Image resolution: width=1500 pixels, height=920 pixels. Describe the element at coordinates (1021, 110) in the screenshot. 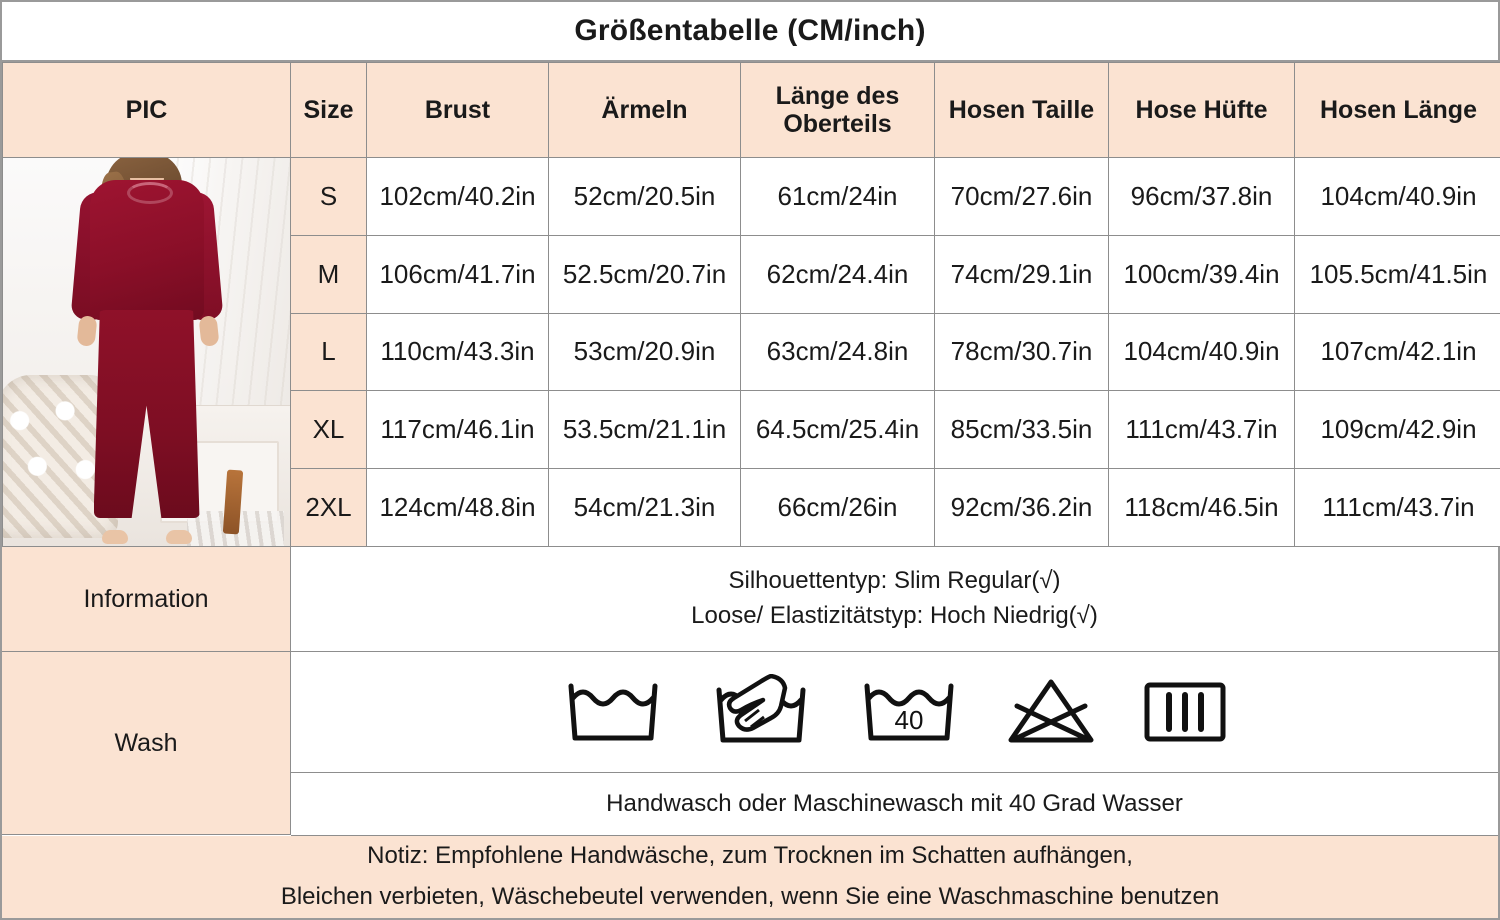

I see `column-header-hosen-taille: Hosen Taille` at that location.